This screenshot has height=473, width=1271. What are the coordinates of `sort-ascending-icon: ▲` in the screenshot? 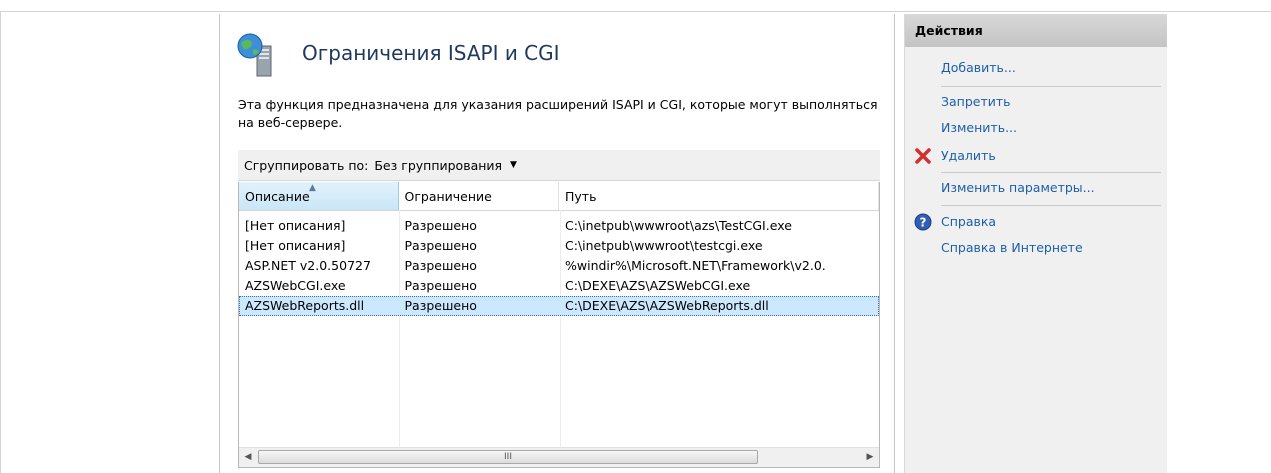 It's located at (312, 188).